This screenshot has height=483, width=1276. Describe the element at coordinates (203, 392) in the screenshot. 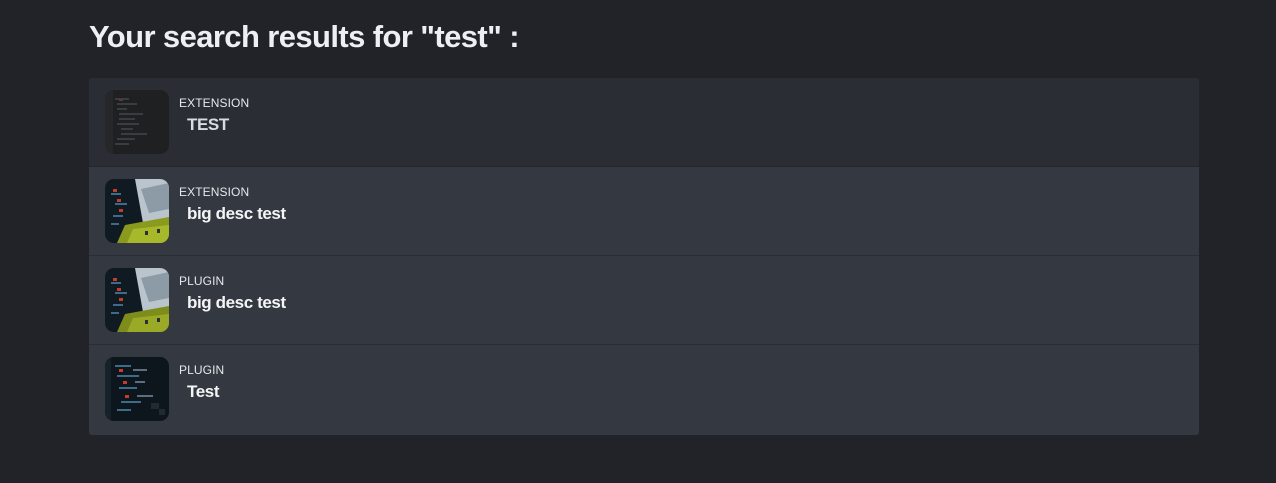

I see `result-name: Test` at that location.